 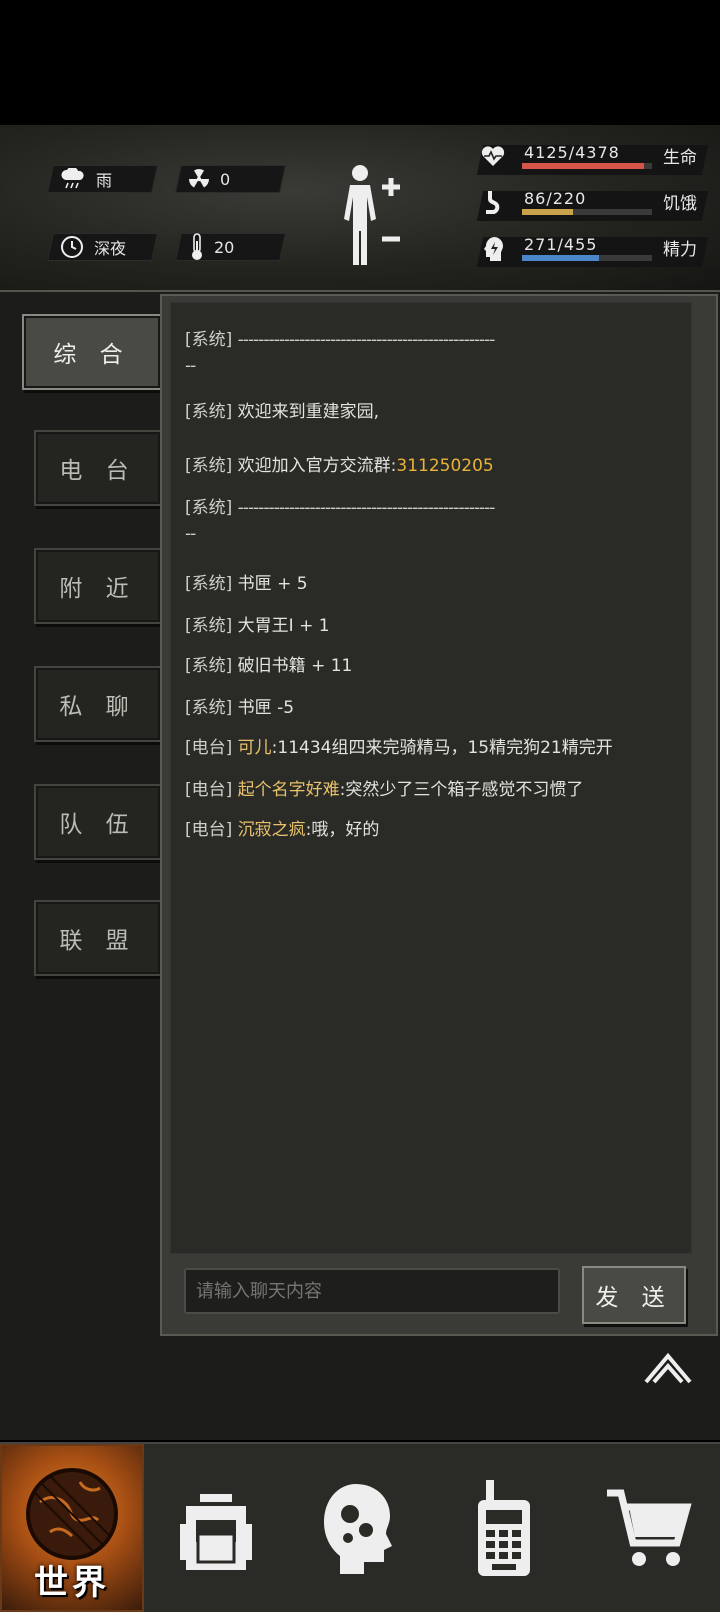 What do you see at coordinates (494, 249) in the screenshot?
I see `energy-head-icon` at bounding box center [494, 249].